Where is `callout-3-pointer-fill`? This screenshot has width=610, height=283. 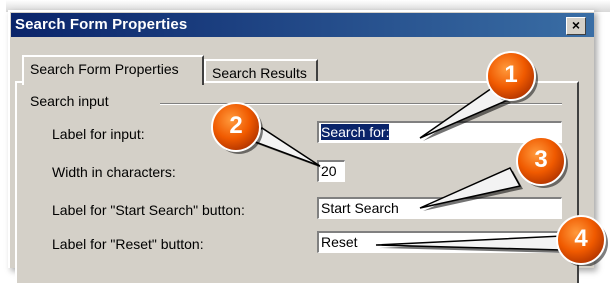 callout-3-pointer-fill is located at coordinates (470, 188).